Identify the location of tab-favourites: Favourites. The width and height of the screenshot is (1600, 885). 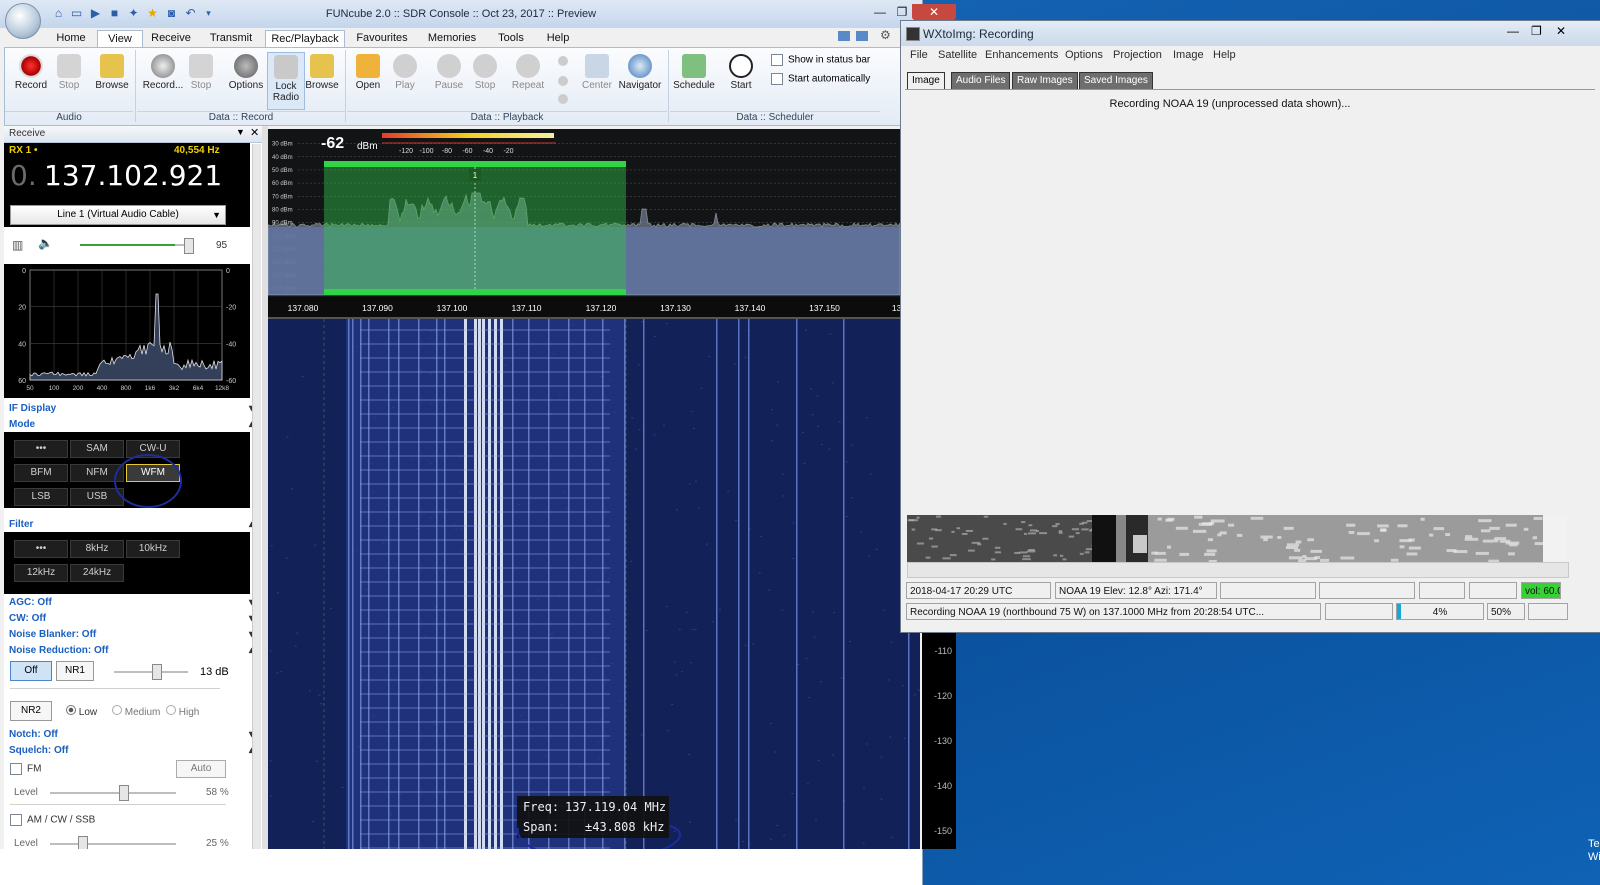
(382, 38).